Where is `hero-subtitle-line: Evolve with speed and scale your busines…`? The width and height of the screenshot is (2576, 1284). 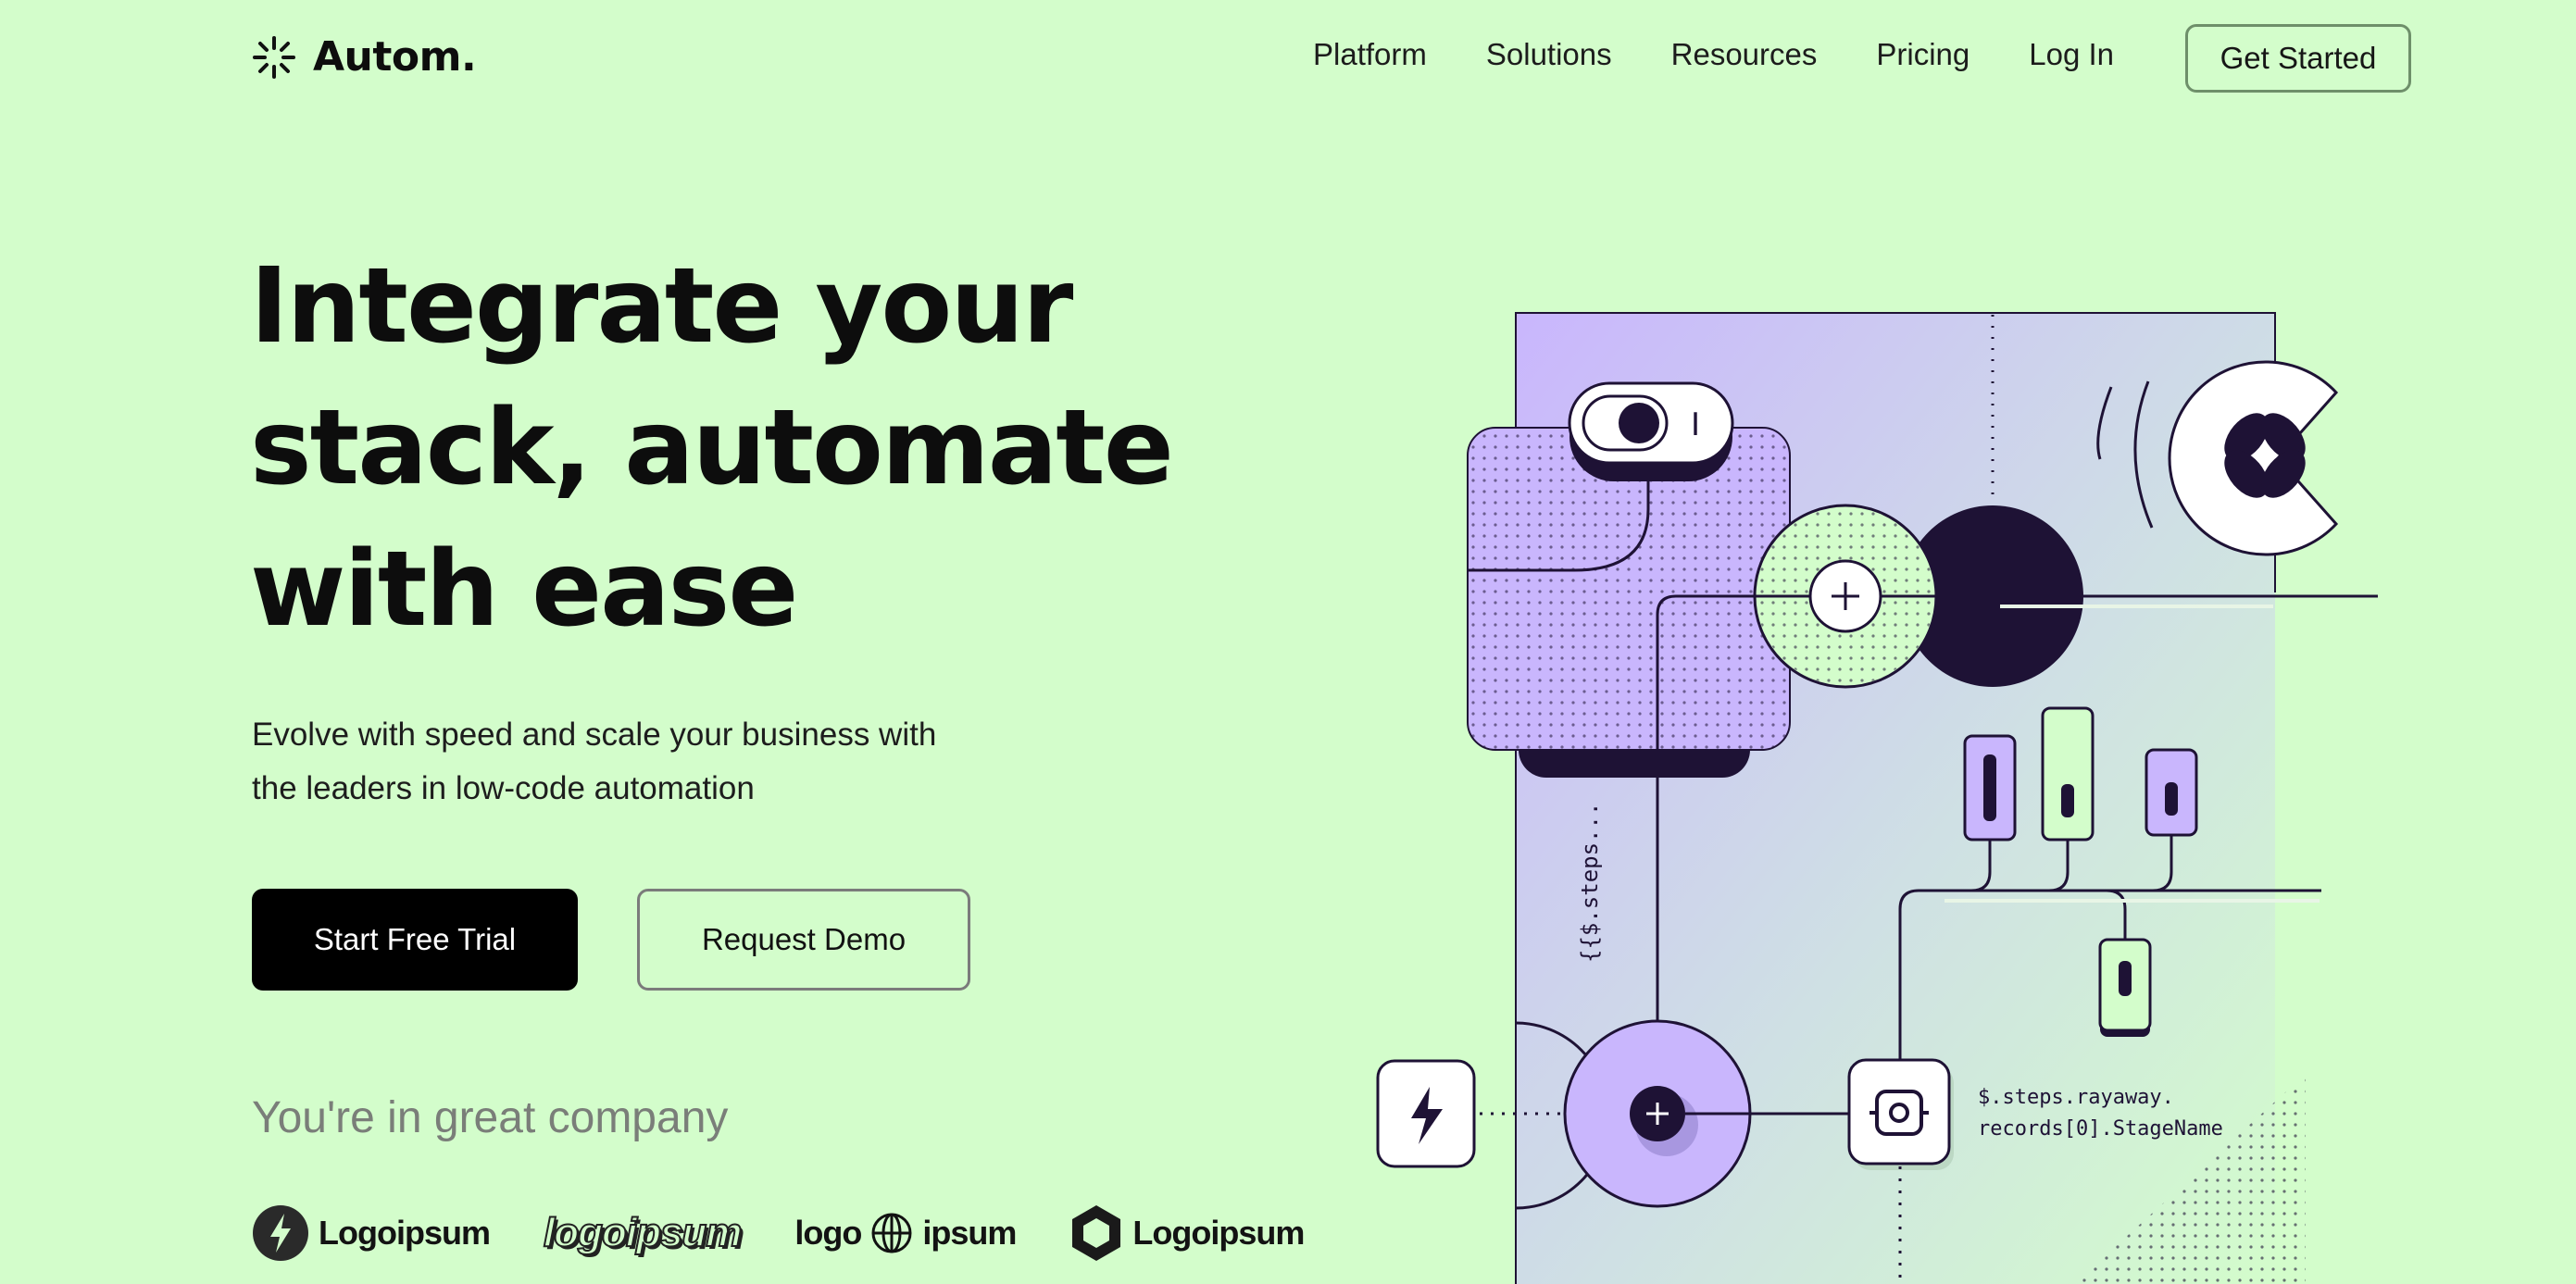 hero-subtitle-line: Evolve with speed and scale your busines… is located at coordinates (594, 735).